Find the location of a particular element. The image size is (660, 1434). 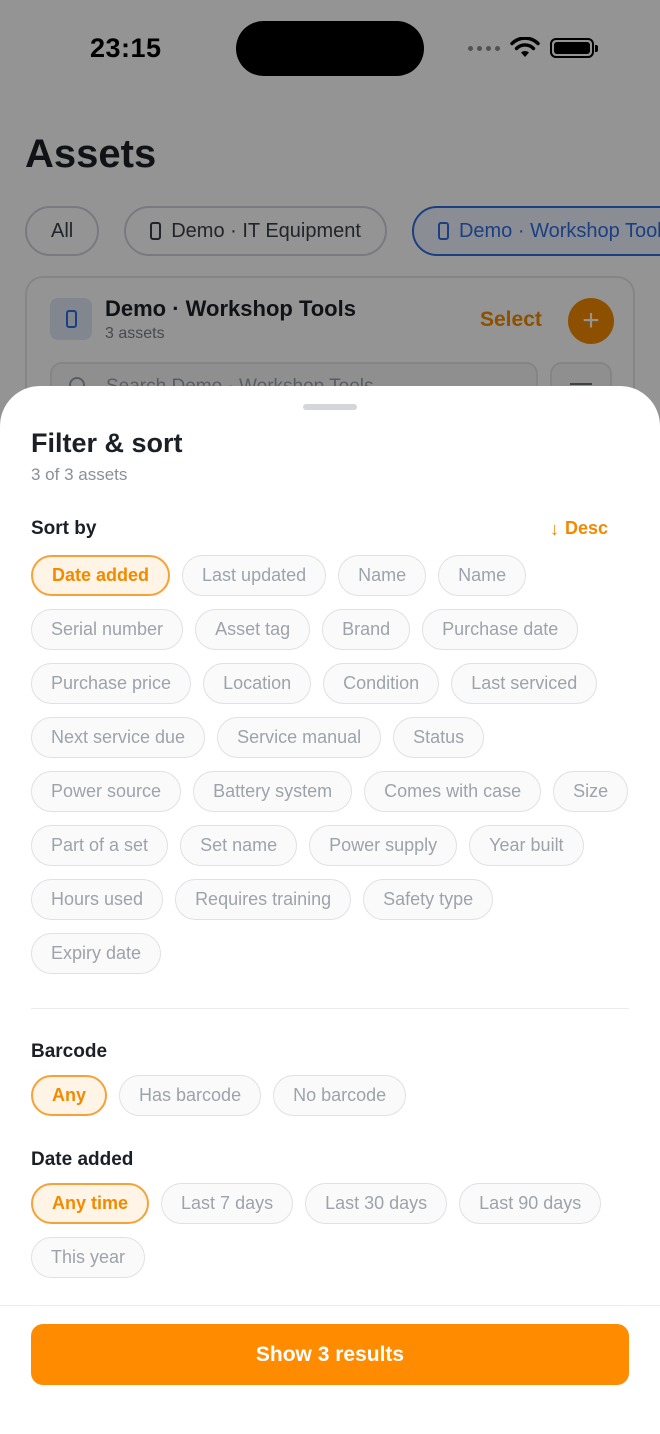

sort-chip-serial-number: Serial number is located at coordinates (107, 629).